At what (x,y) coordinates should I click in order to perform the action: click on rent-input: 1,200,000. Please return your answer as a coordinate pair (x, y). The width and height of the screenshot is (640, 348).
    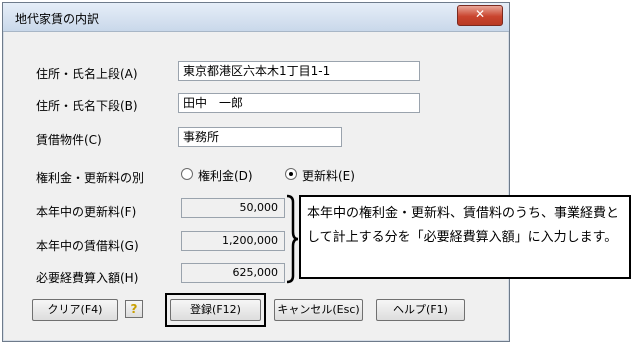
    Looking at the image, I should click on (233, 241).